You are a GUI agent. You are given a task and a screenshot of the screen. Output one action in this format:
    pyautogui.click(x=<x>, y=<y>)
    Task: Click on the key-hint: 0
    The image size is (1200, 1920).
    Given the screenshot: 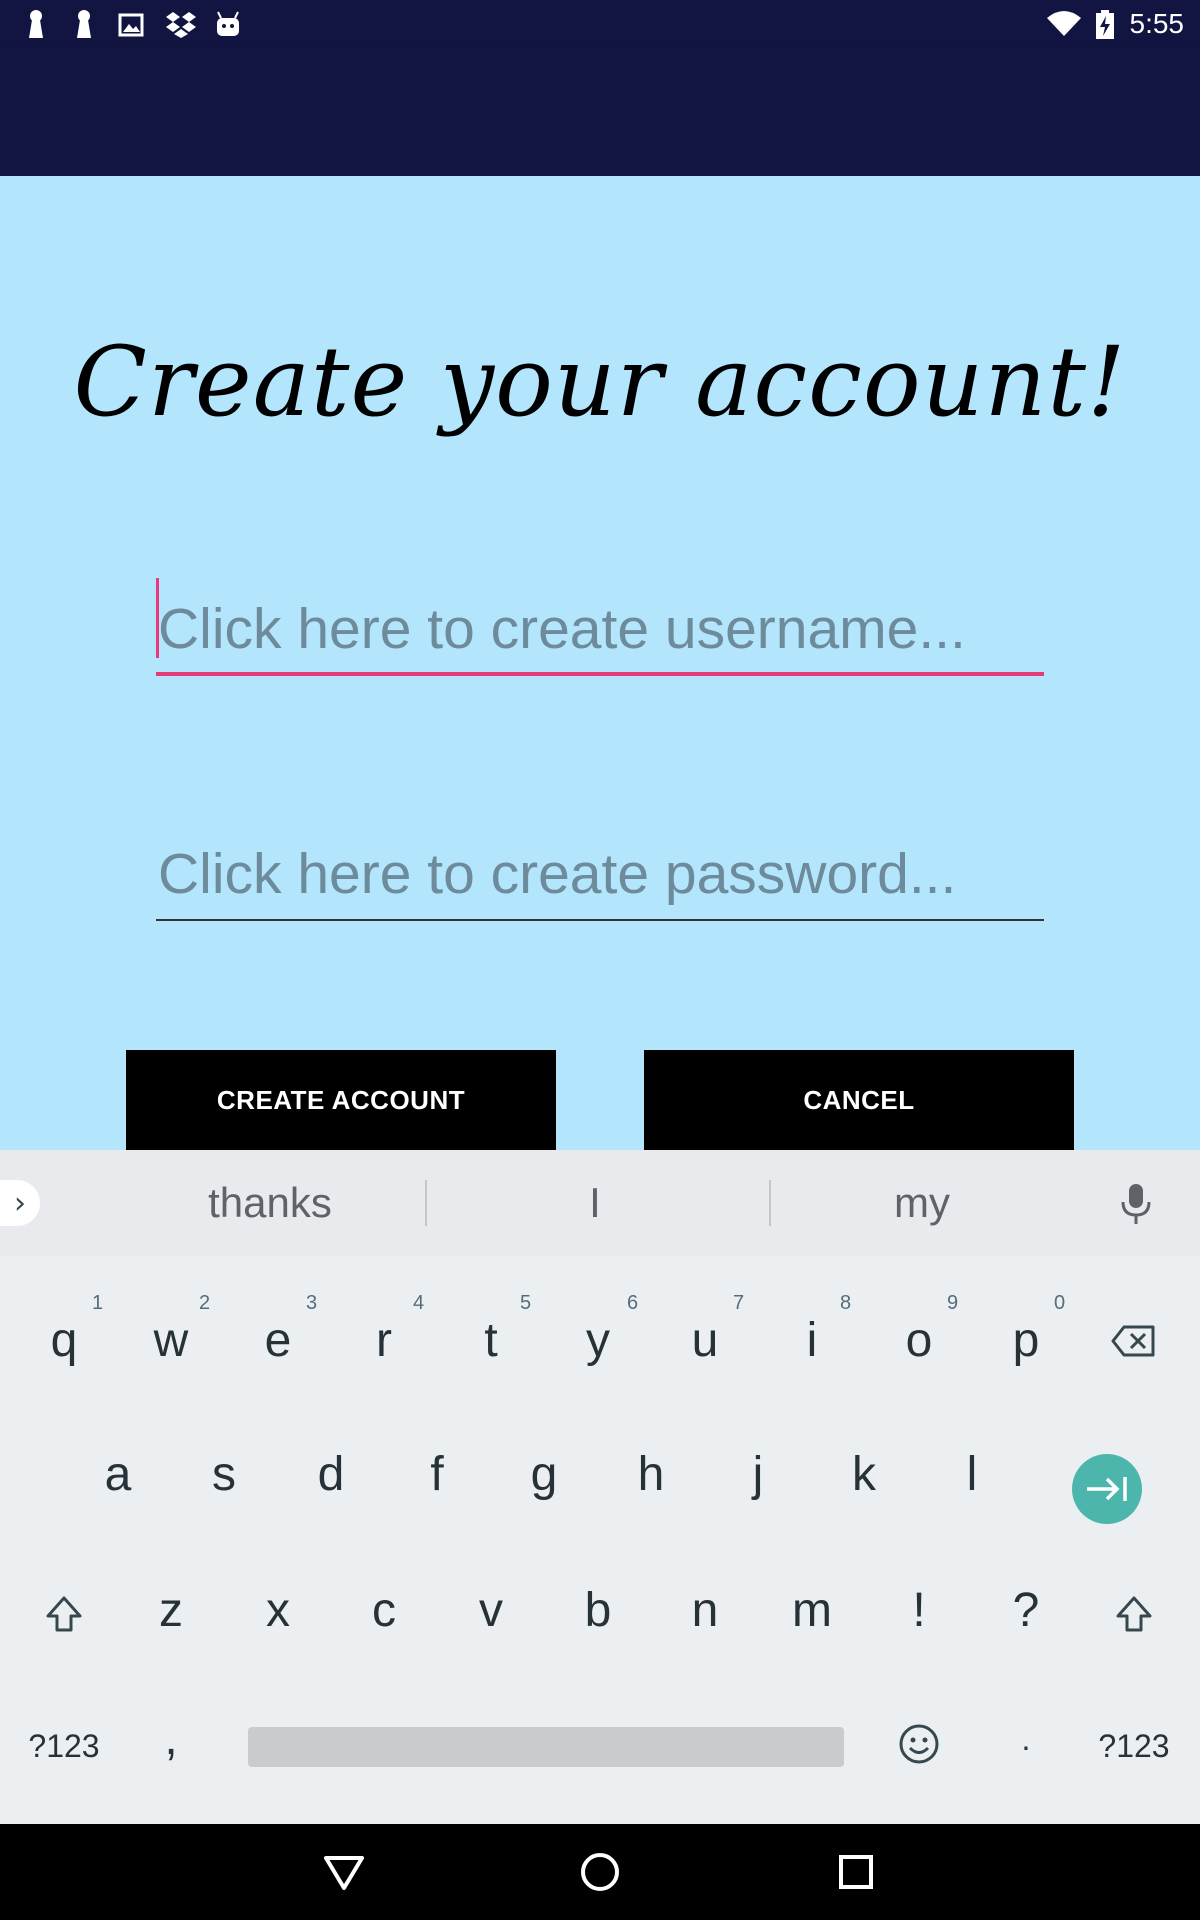 What is the action you would take?
    pyautogui.click(x=1060, y=1303)
    